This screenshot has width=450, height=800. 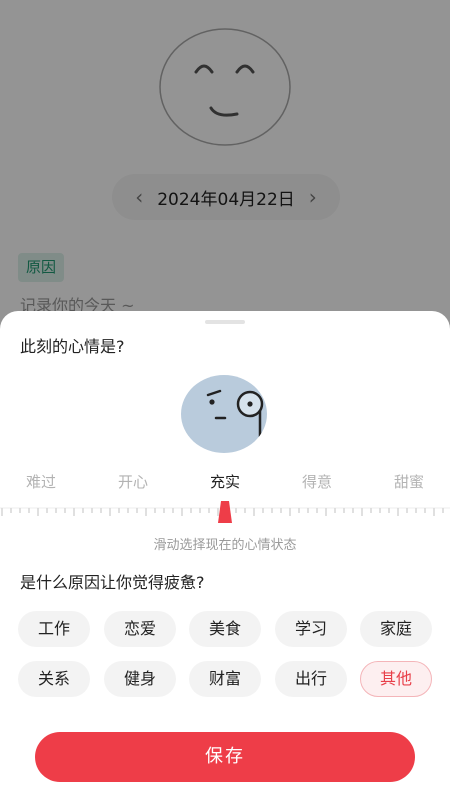 What do you see at coordinates (396, 629) in the screenshot?
I see `reason-chip-family: 家庭` at bounding box center [396, 629].